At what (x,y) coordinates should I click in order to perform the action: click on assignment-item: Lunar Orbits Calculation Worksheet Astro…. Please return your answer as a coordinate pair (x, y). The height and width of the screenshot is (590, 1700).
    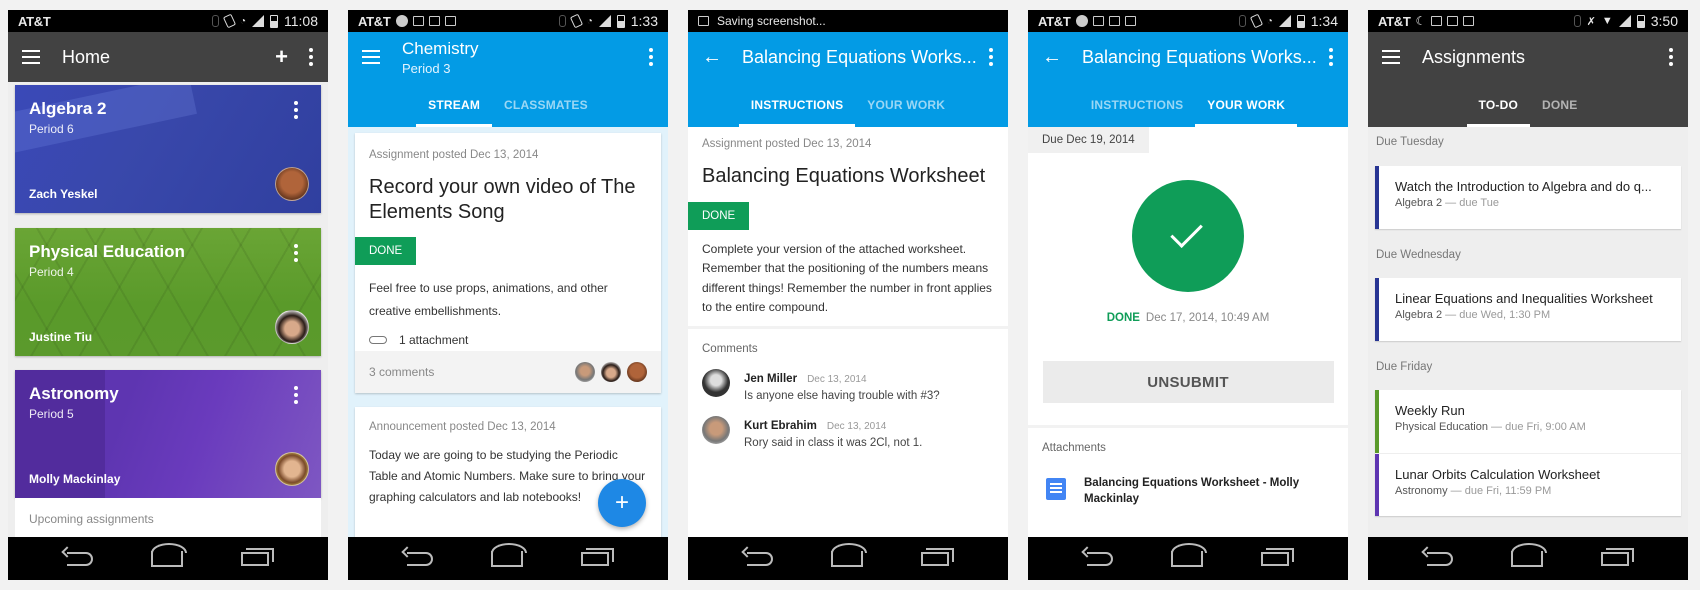
    Looking at the image, I should click on (1528, 484).